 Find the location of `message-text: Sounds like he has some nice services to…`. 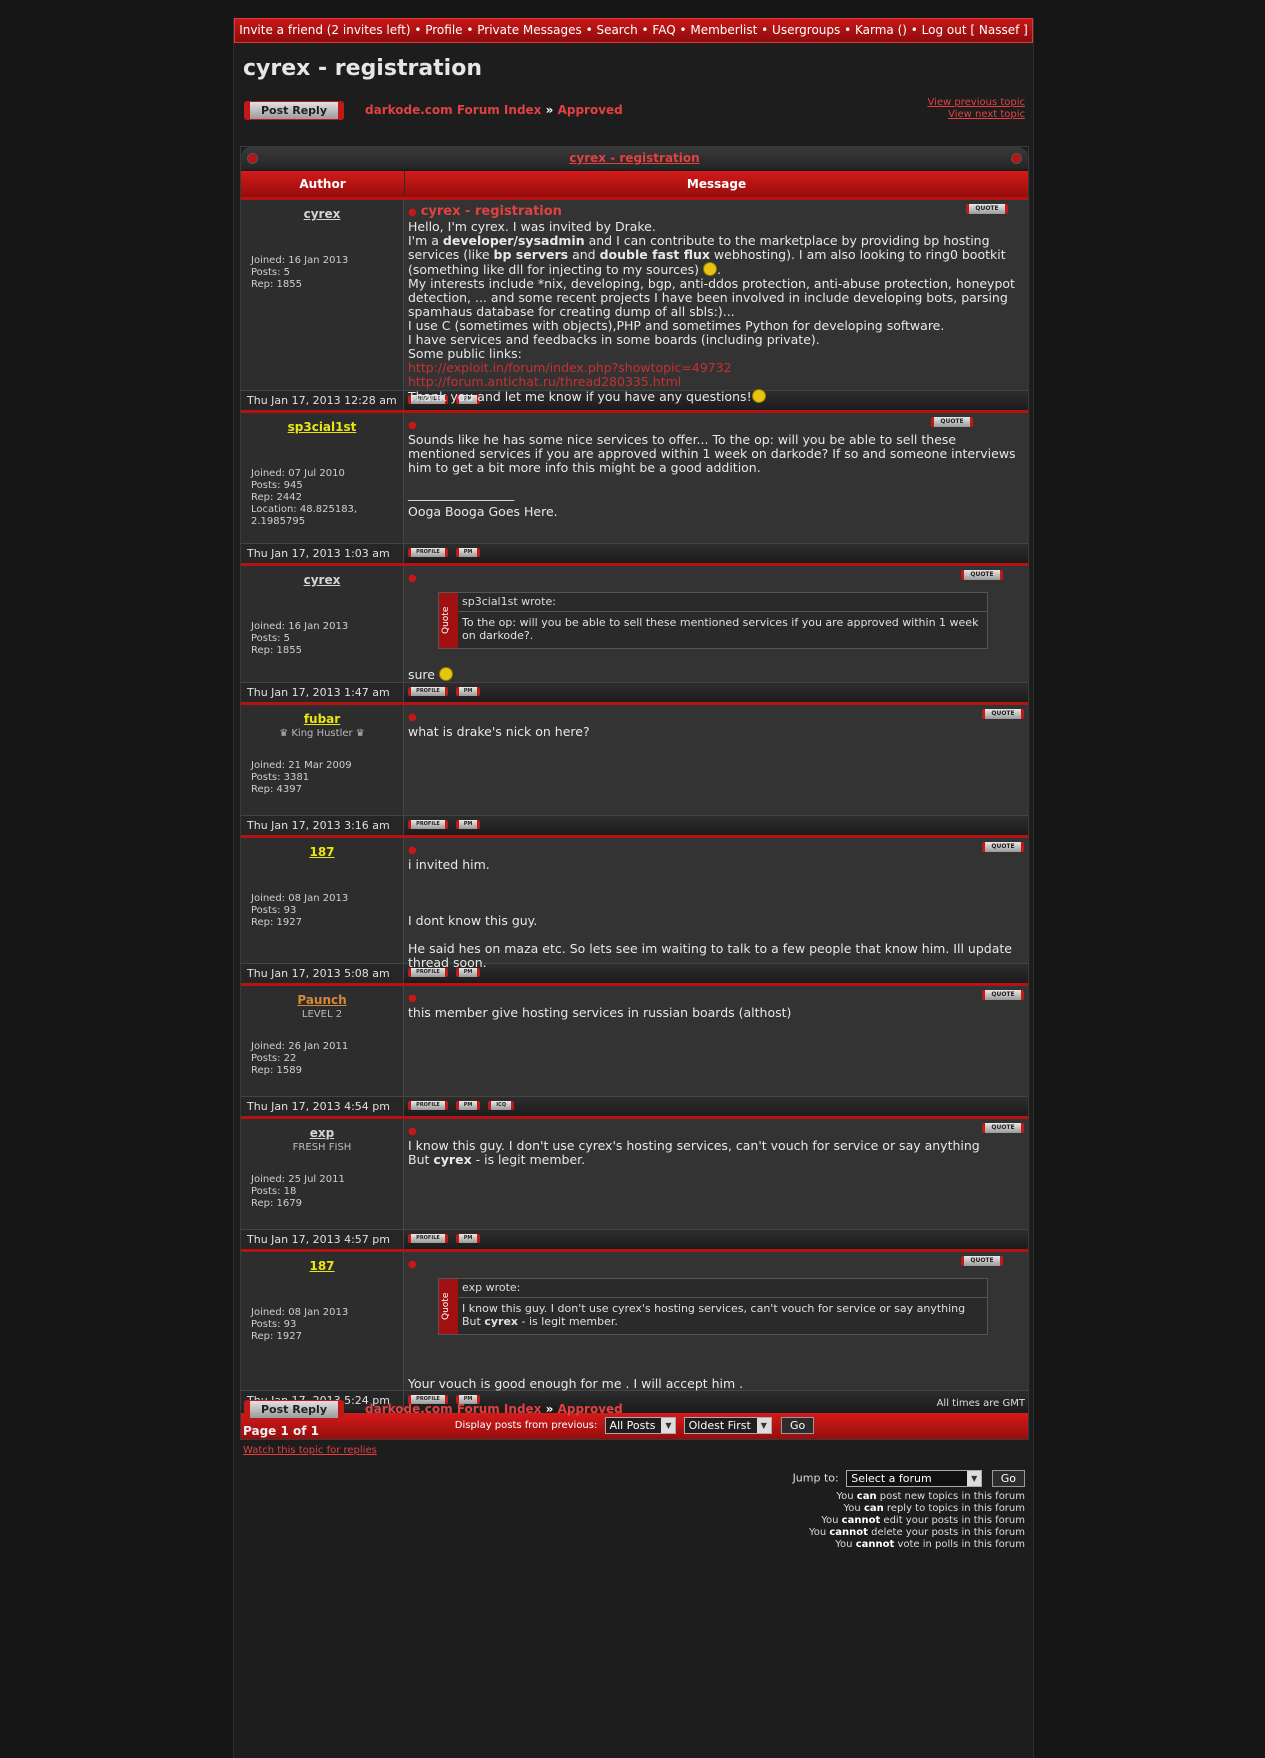

message-text: Sounds like he has some nice services to… is located at coordinates (712, 453).